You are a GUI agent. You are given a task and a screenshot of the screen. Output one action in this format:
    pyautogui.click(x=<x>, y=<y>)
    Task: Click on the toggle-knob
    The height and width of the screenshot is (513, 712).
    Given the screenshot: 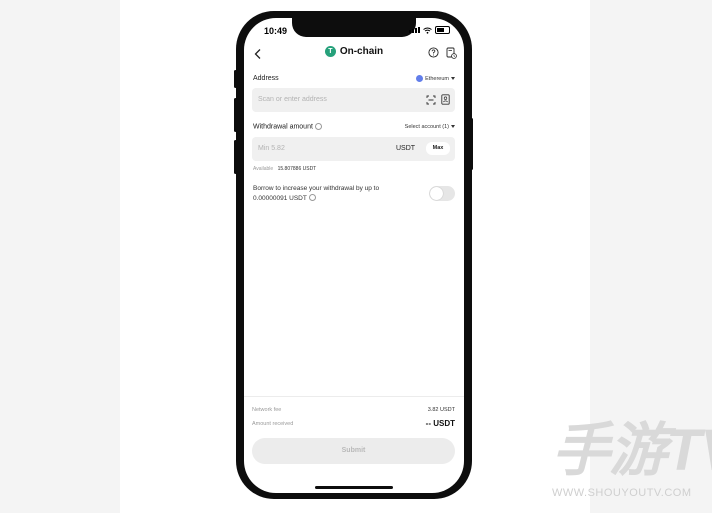 What is the action you would take?
    pyautogui.click(x=436, y=193)
    